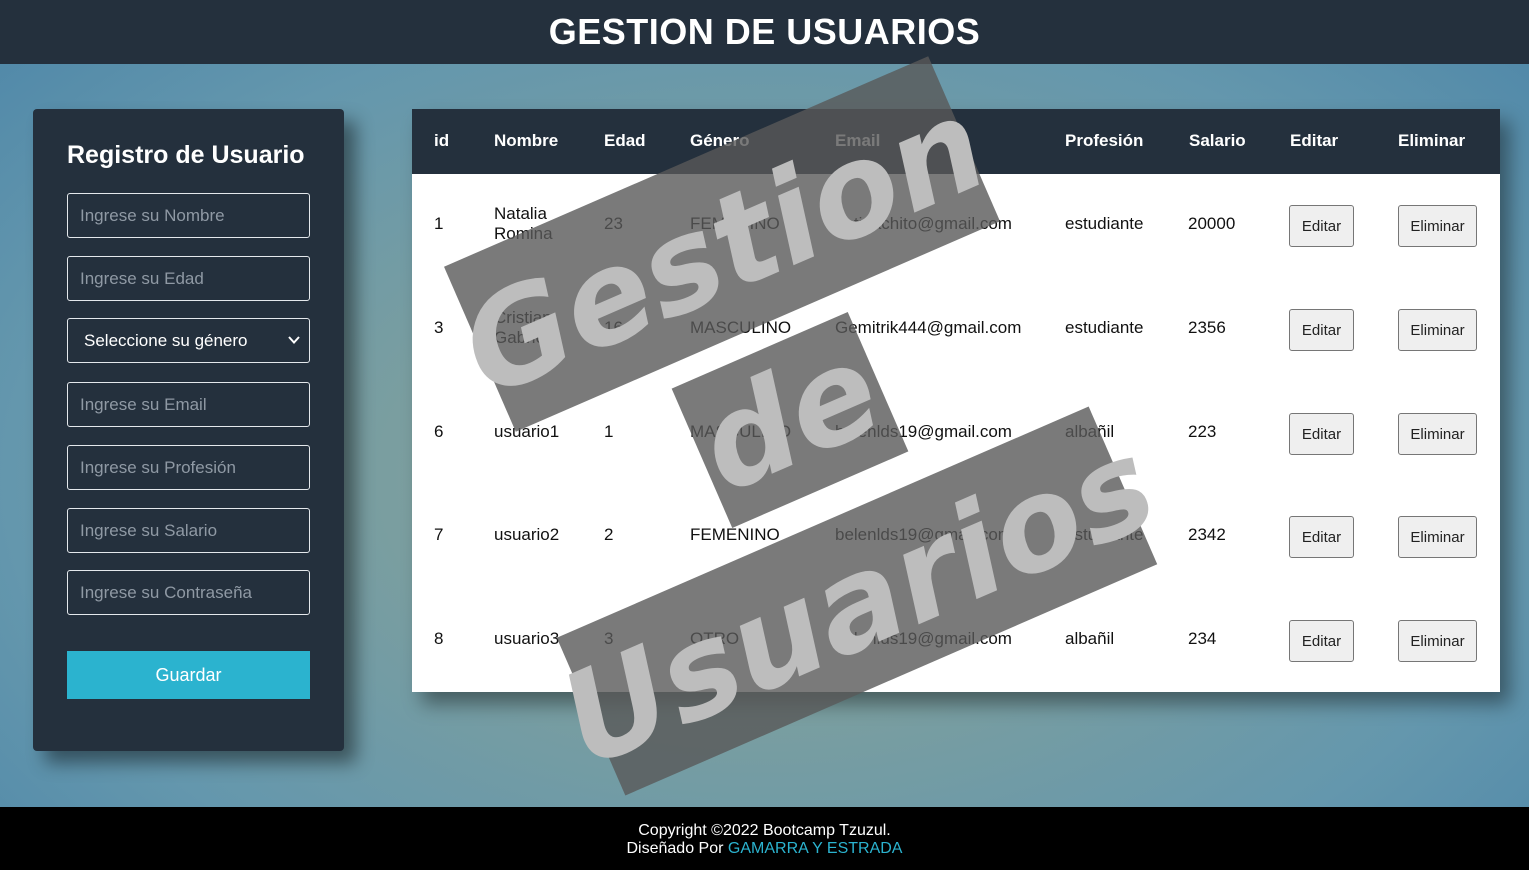 This screenshot has width=1529, height=870. I want to click on cell-email: nati.tachito@gmail.com, so click(923, 223).